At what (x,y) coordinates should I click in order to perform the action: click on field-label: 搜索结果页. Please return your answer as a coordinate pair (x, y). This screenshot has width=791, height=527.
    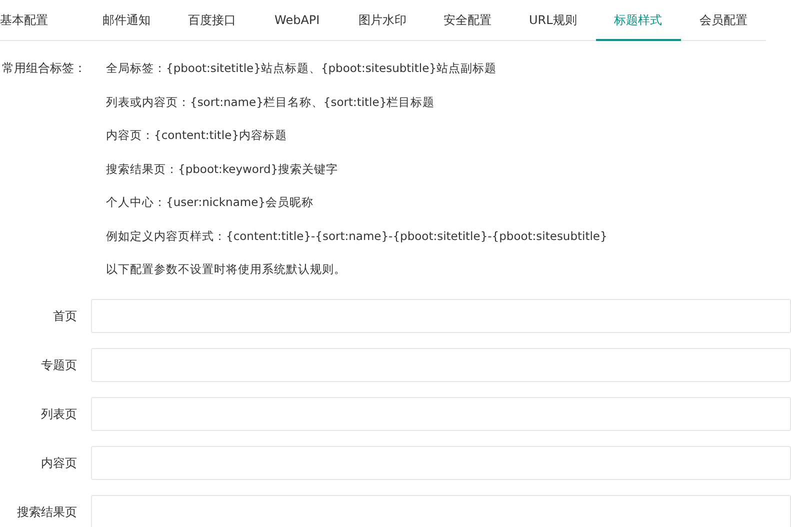
    Looking at the image, I should click on (46, 512).